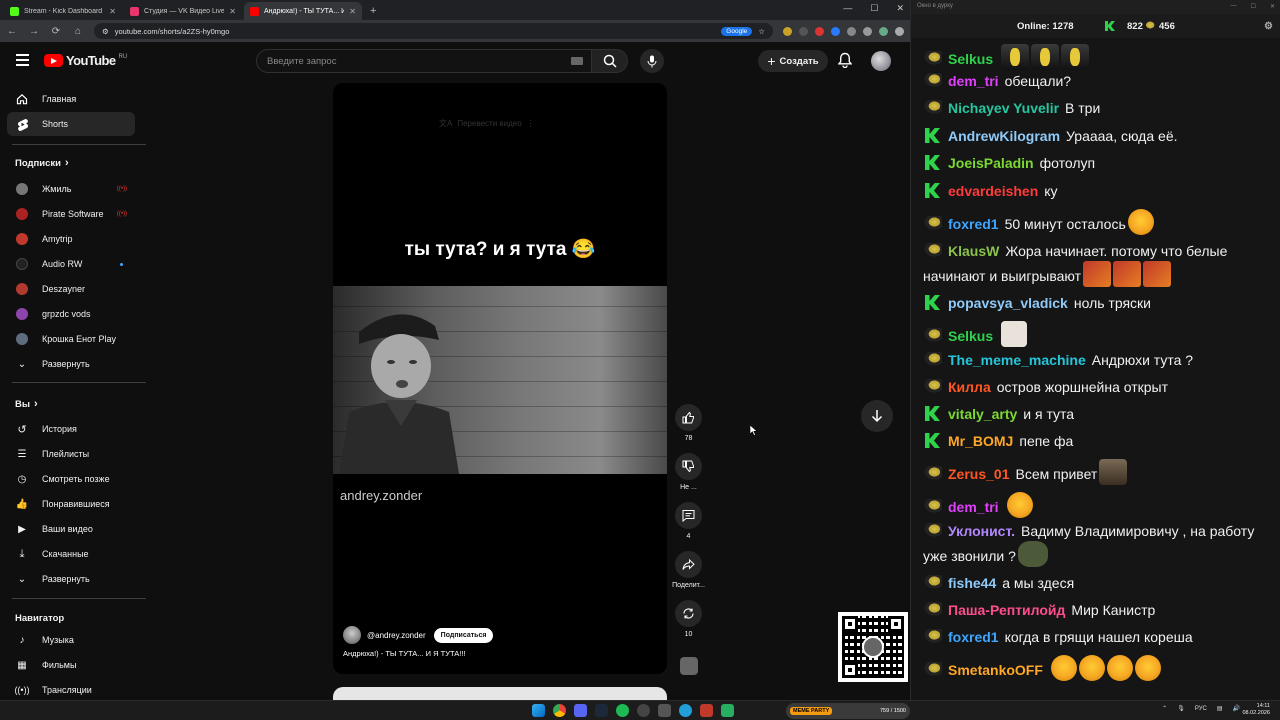  What do you see at coordinates (688, 666) in the screenshot?
I see `sound-thumbnail` at bounding box center [688, 666].